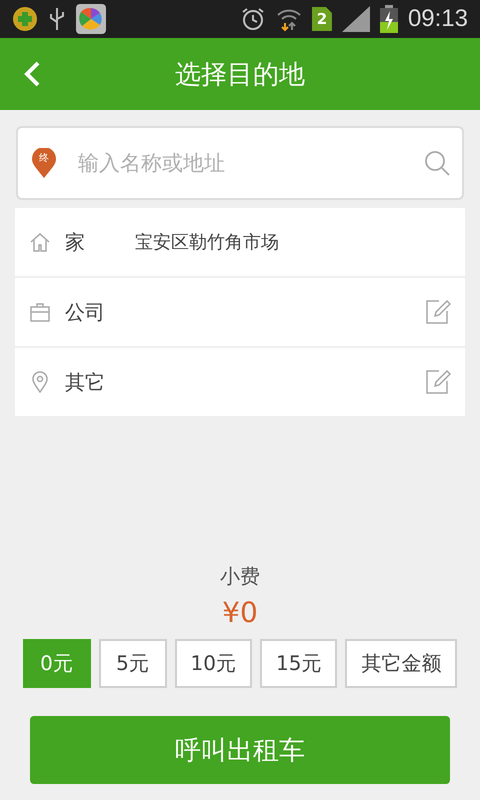 The height and width of the screenshot is (800, 480). I want to click on search-bar: 终 输入名称或地址, so click(240, 163).